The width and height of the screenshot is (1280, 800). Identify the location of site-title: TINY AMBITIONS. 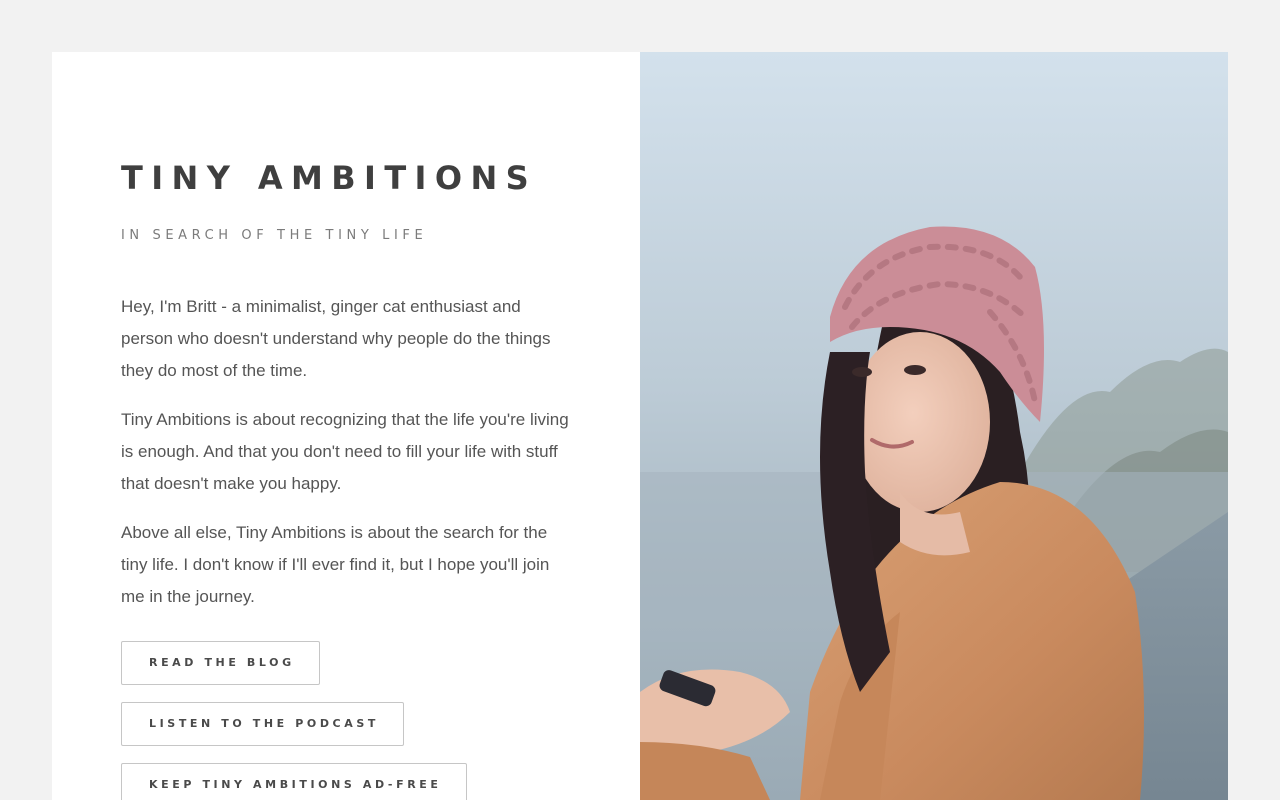
(329, 178).